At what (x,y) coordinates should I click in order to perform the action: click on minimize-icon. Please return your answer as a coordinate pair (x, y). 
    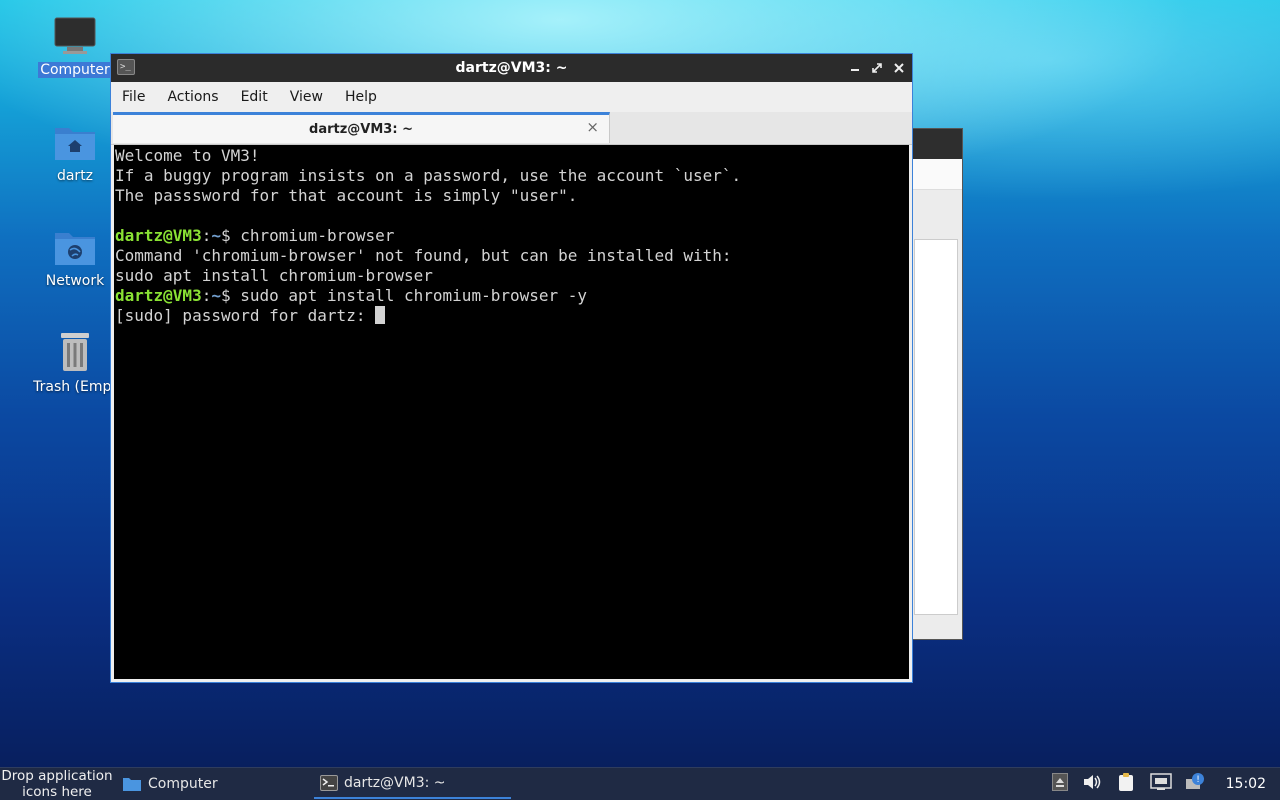
    Looking at the image, I should click on (855, 68).